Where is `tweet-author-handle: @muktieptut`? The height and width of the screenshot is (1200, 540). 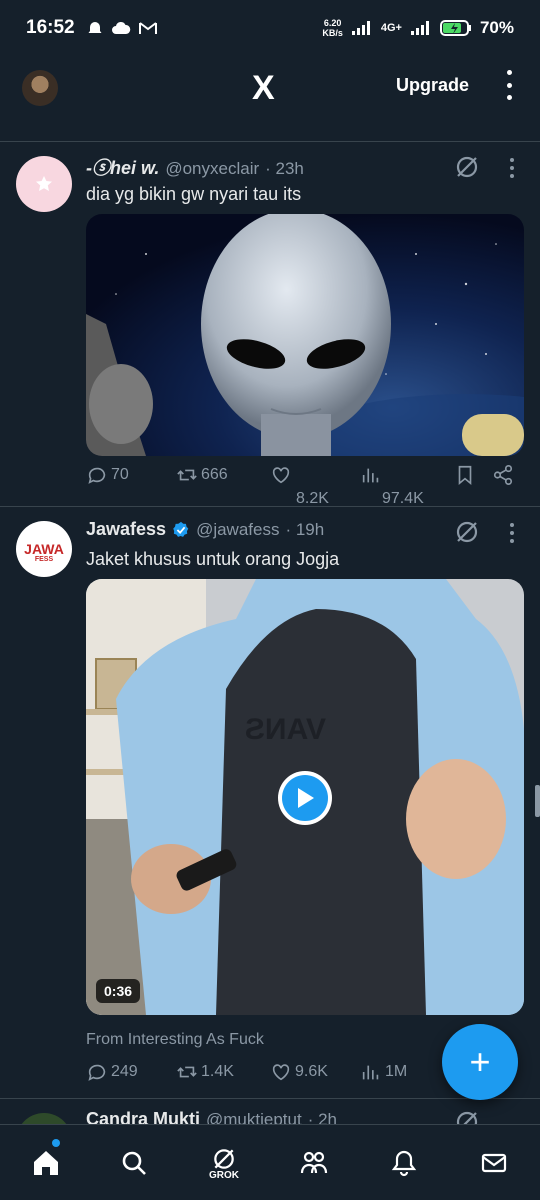
tweet-author-handle: @muktieptut is located at coordinates (254, 1117).